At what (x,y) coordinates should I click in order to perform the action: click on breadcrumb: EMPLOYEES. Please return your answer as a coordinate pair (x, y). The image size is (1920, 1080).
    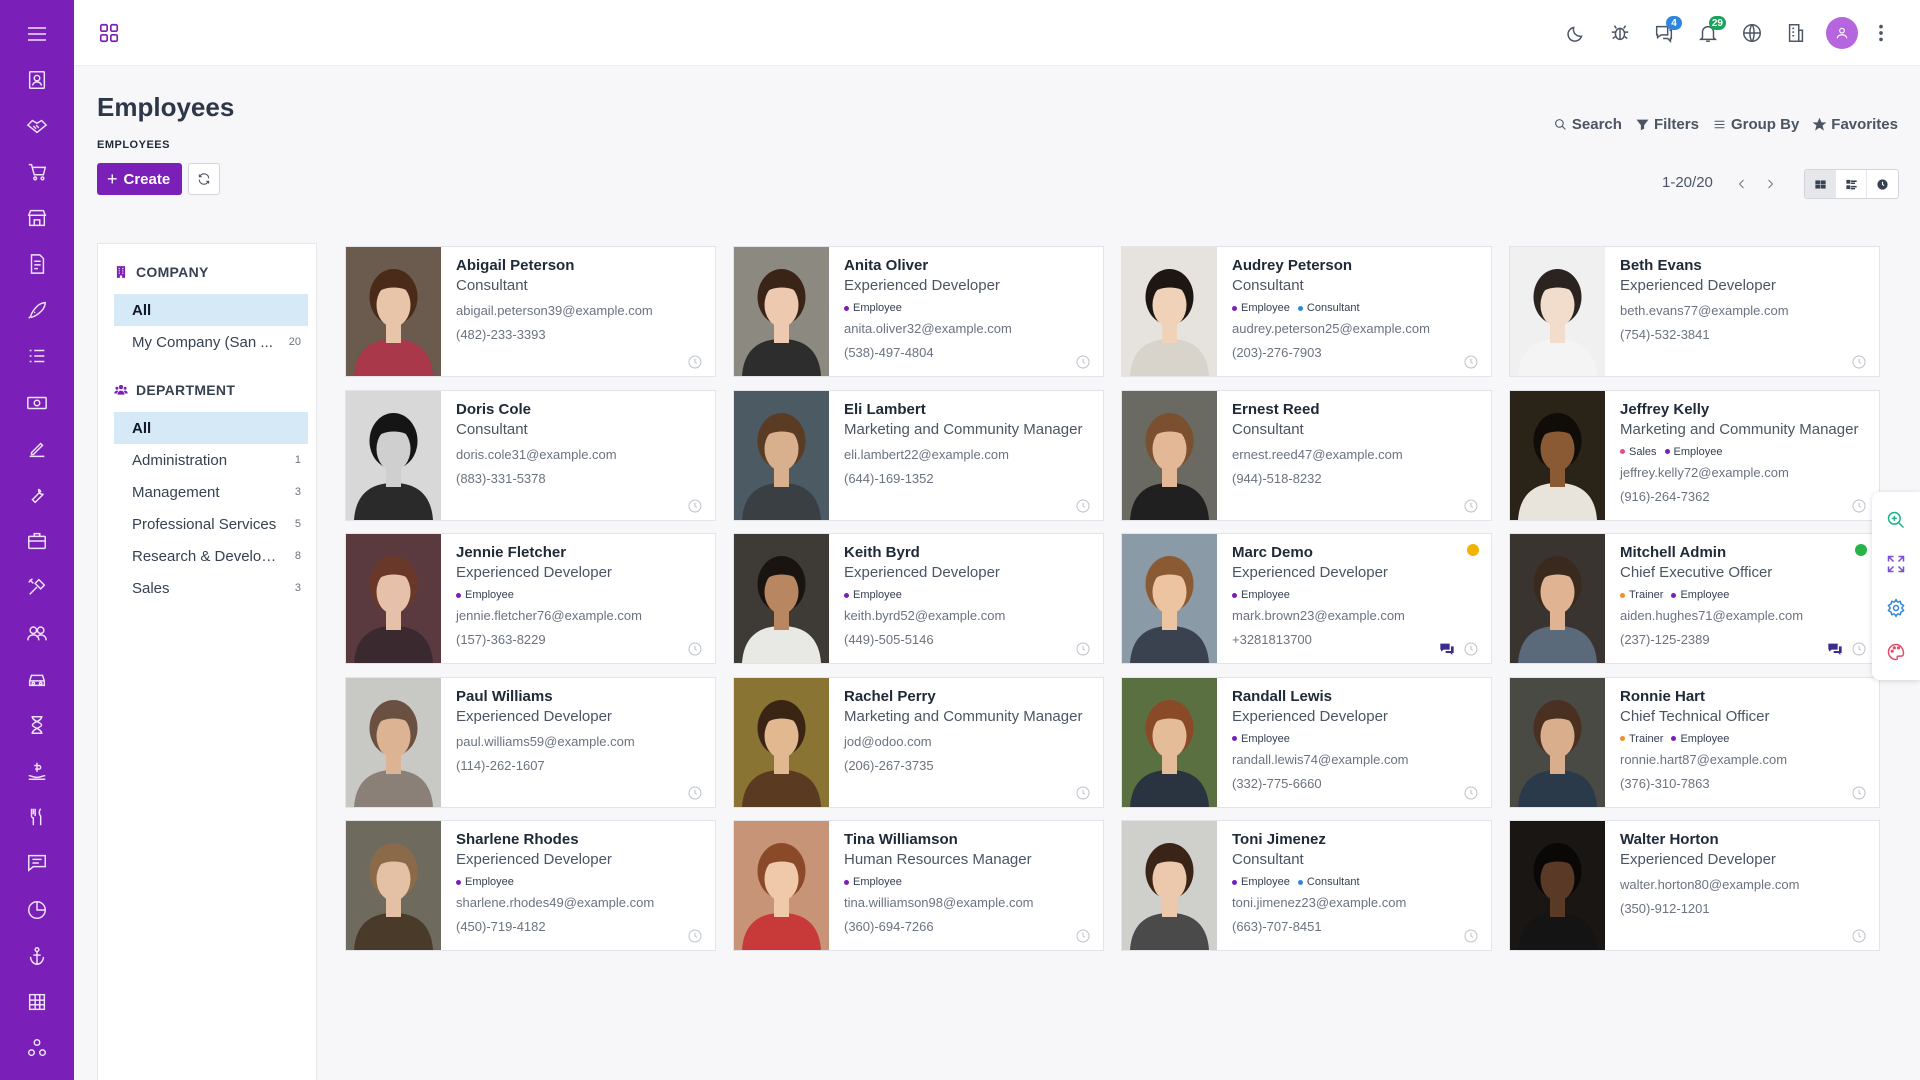
    Looking at the image, I should click on (133, 145).